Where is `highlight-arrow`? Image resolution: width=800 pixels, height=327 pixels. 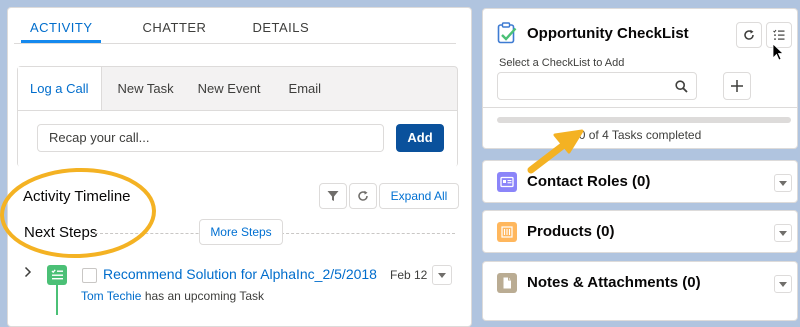 highlight-arrow is located at coordinates (555, 151).